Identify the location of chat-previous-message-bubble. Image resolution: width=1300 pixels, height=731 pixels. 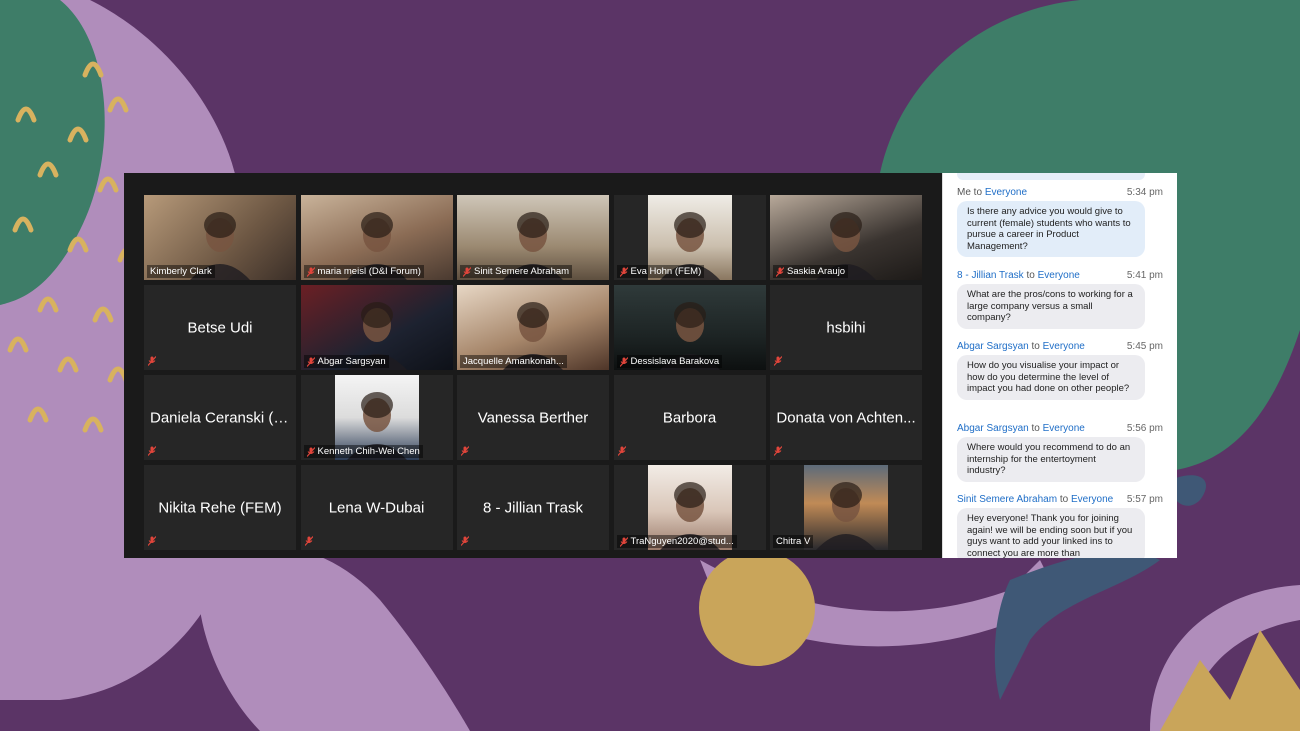
(1051, 176).